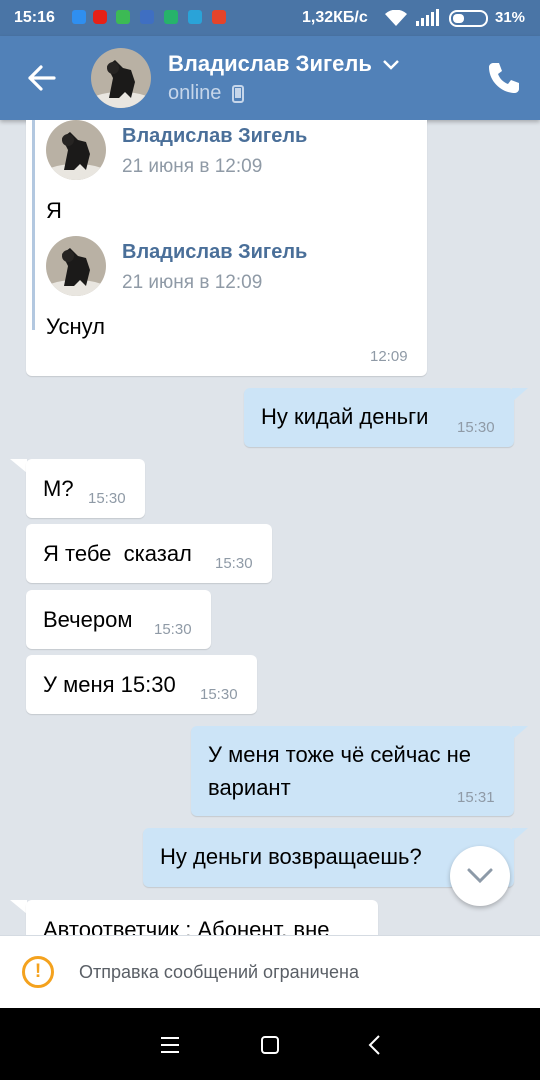  I want to click on message-text: У меня тоже чё сейчас не, so click(340, 754).